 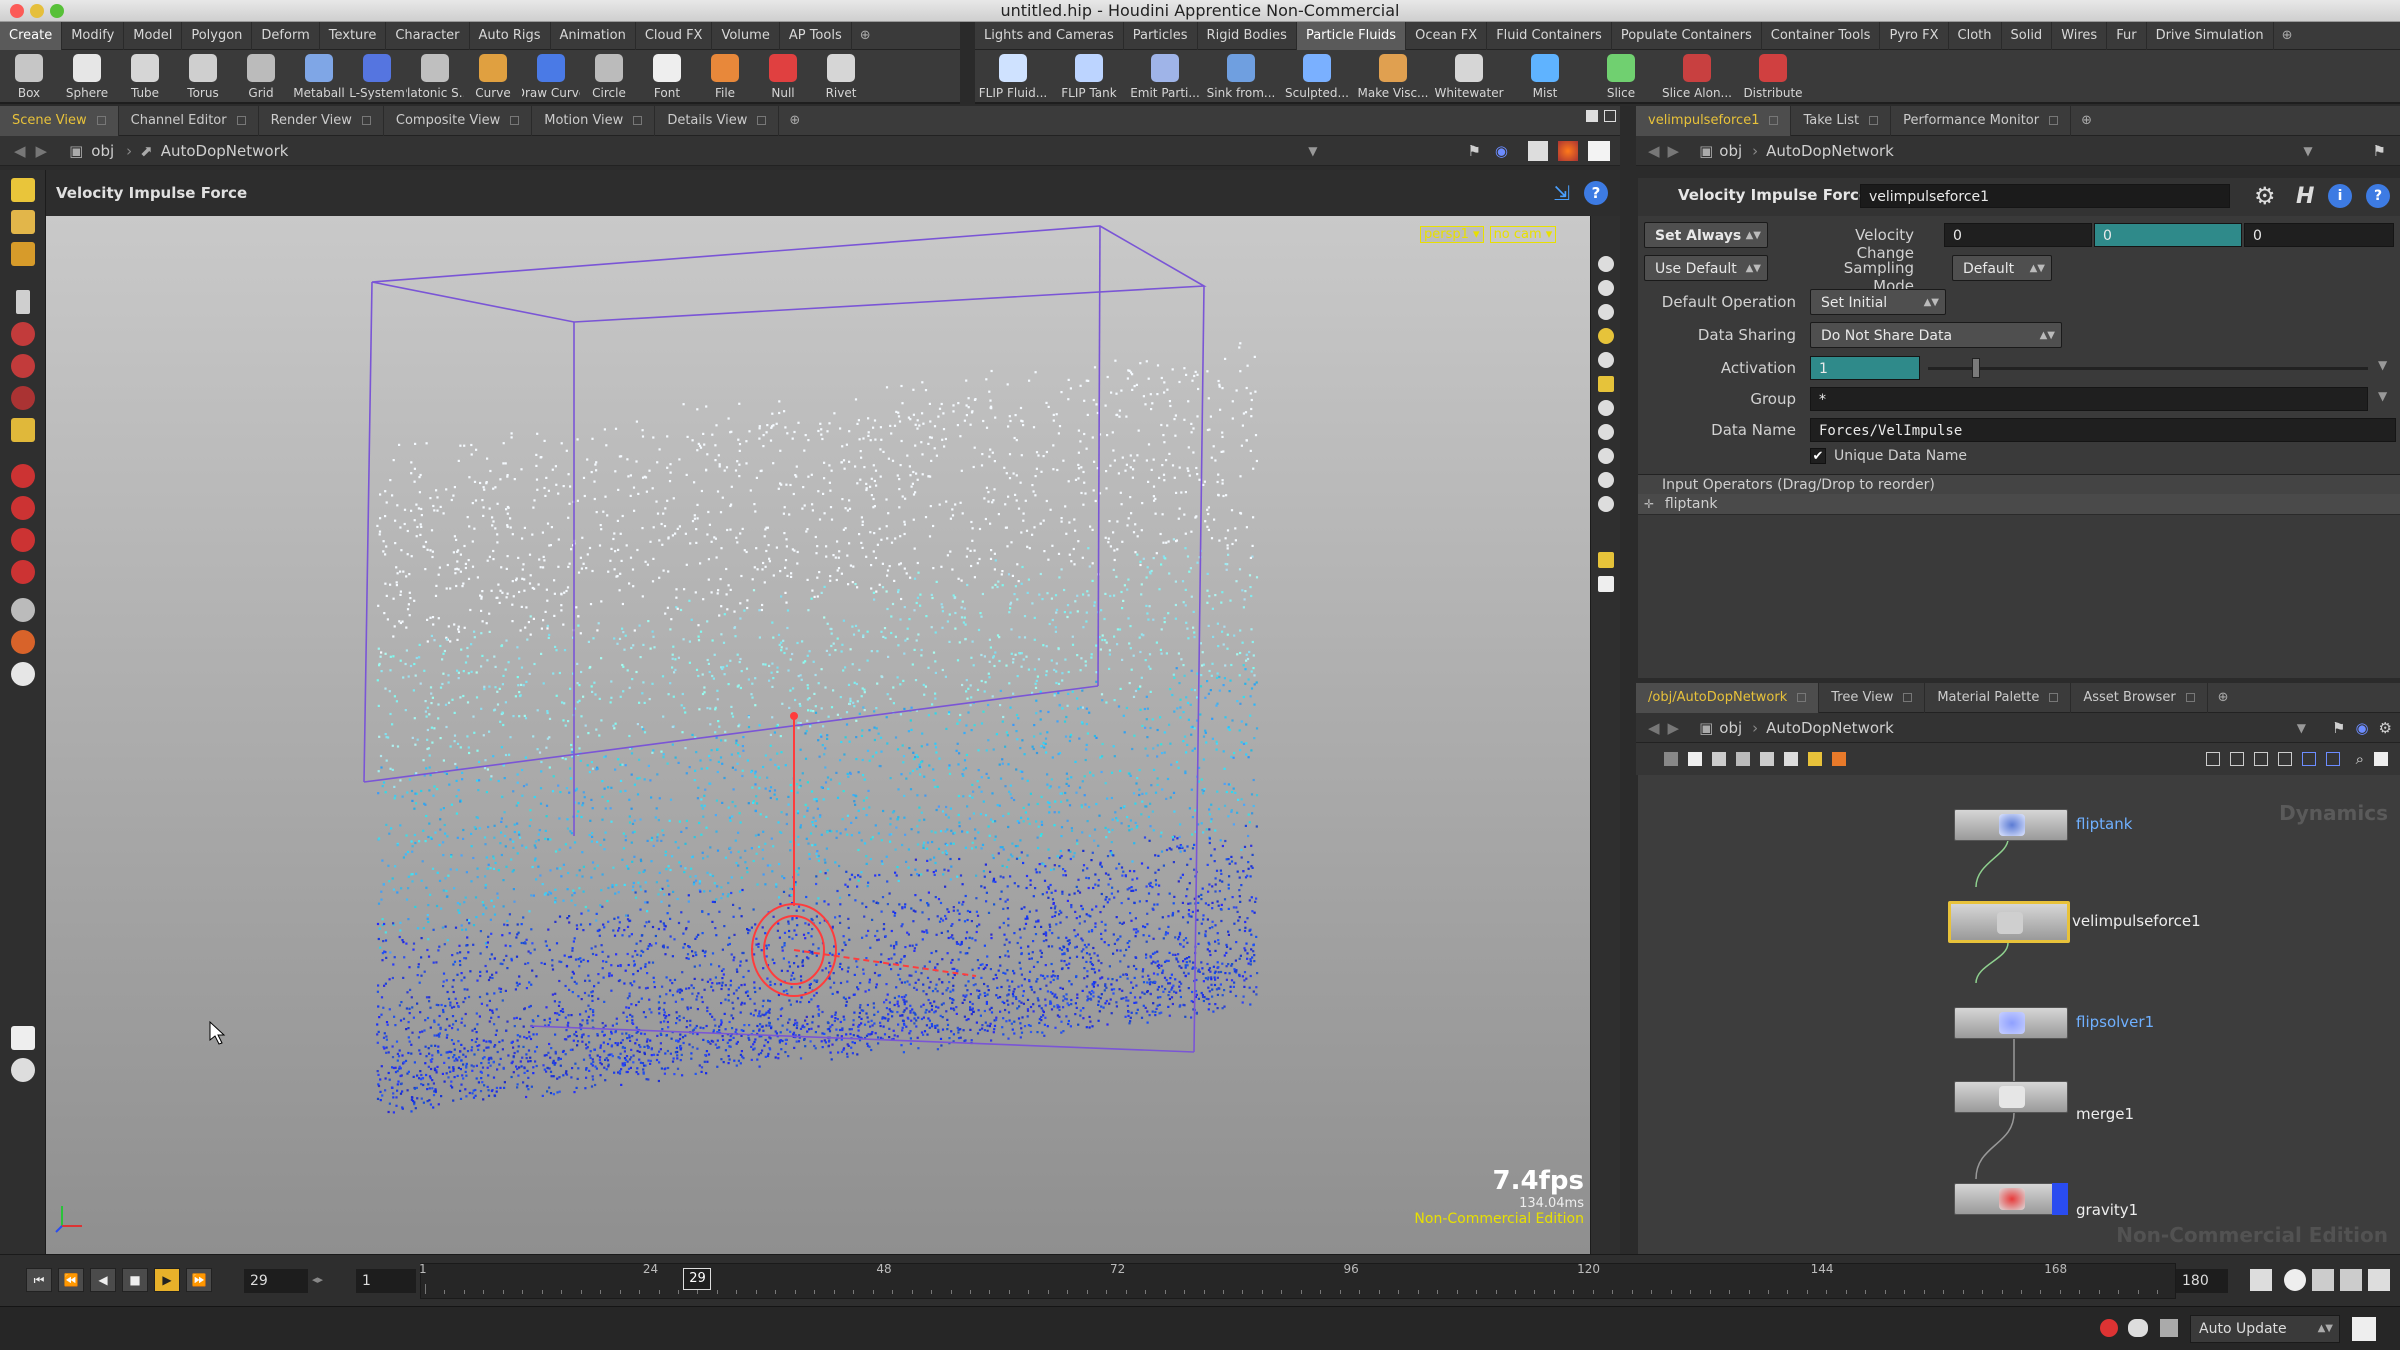 What do you see at coordinates (22, 430) in the screenshot?
I see `pose-icon` at bounding box center [22, 430].